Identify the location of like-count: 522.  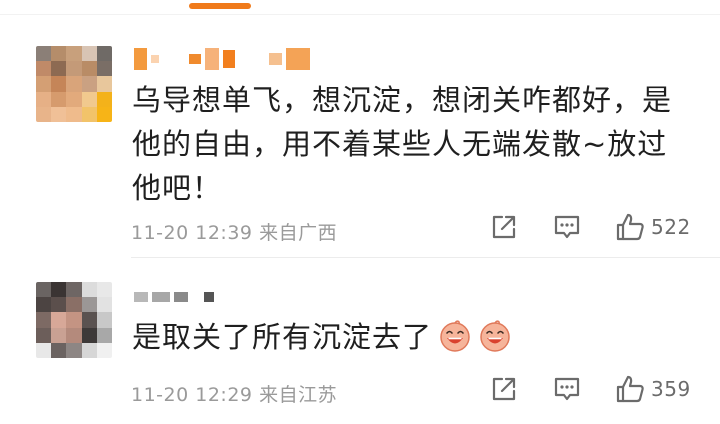
(671, 227).